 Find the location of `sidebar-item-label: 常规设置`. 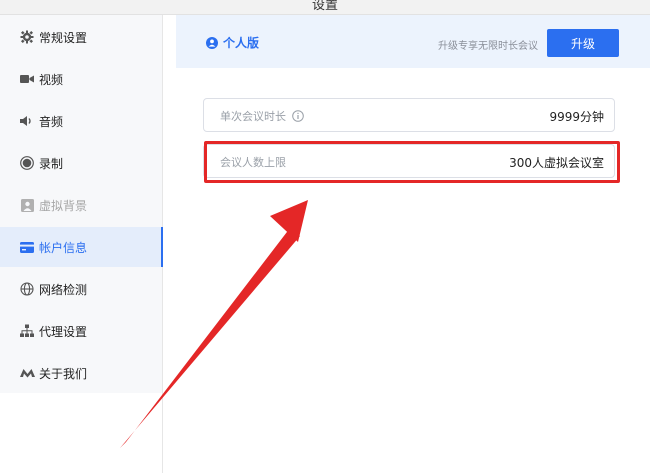

sidebar-item-label: 常规设置 is located at coordinates (63, 37).